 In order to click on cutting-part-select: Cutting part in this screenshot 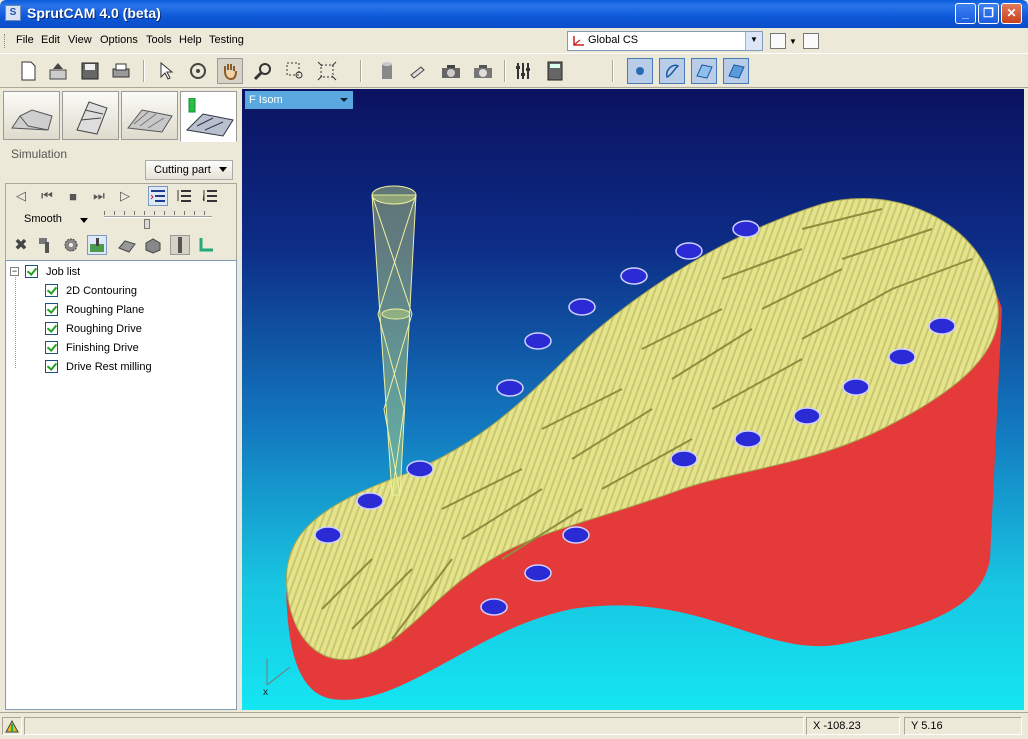, I will do `click(189, 170)`.